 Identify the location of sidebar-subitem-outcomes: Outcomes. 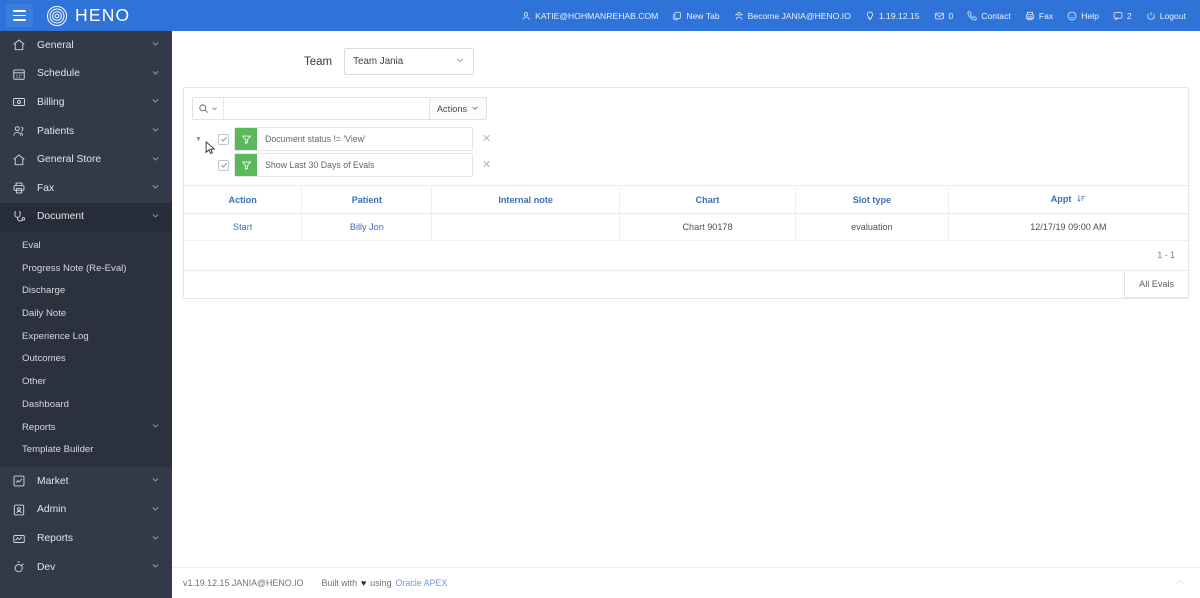
(86, 359).